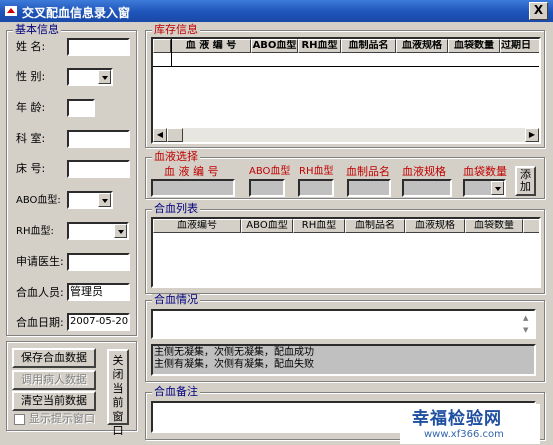 This screenshot has height=445, width=553. I want to click on clear-button: 清空当前数据, so click(54, 401).